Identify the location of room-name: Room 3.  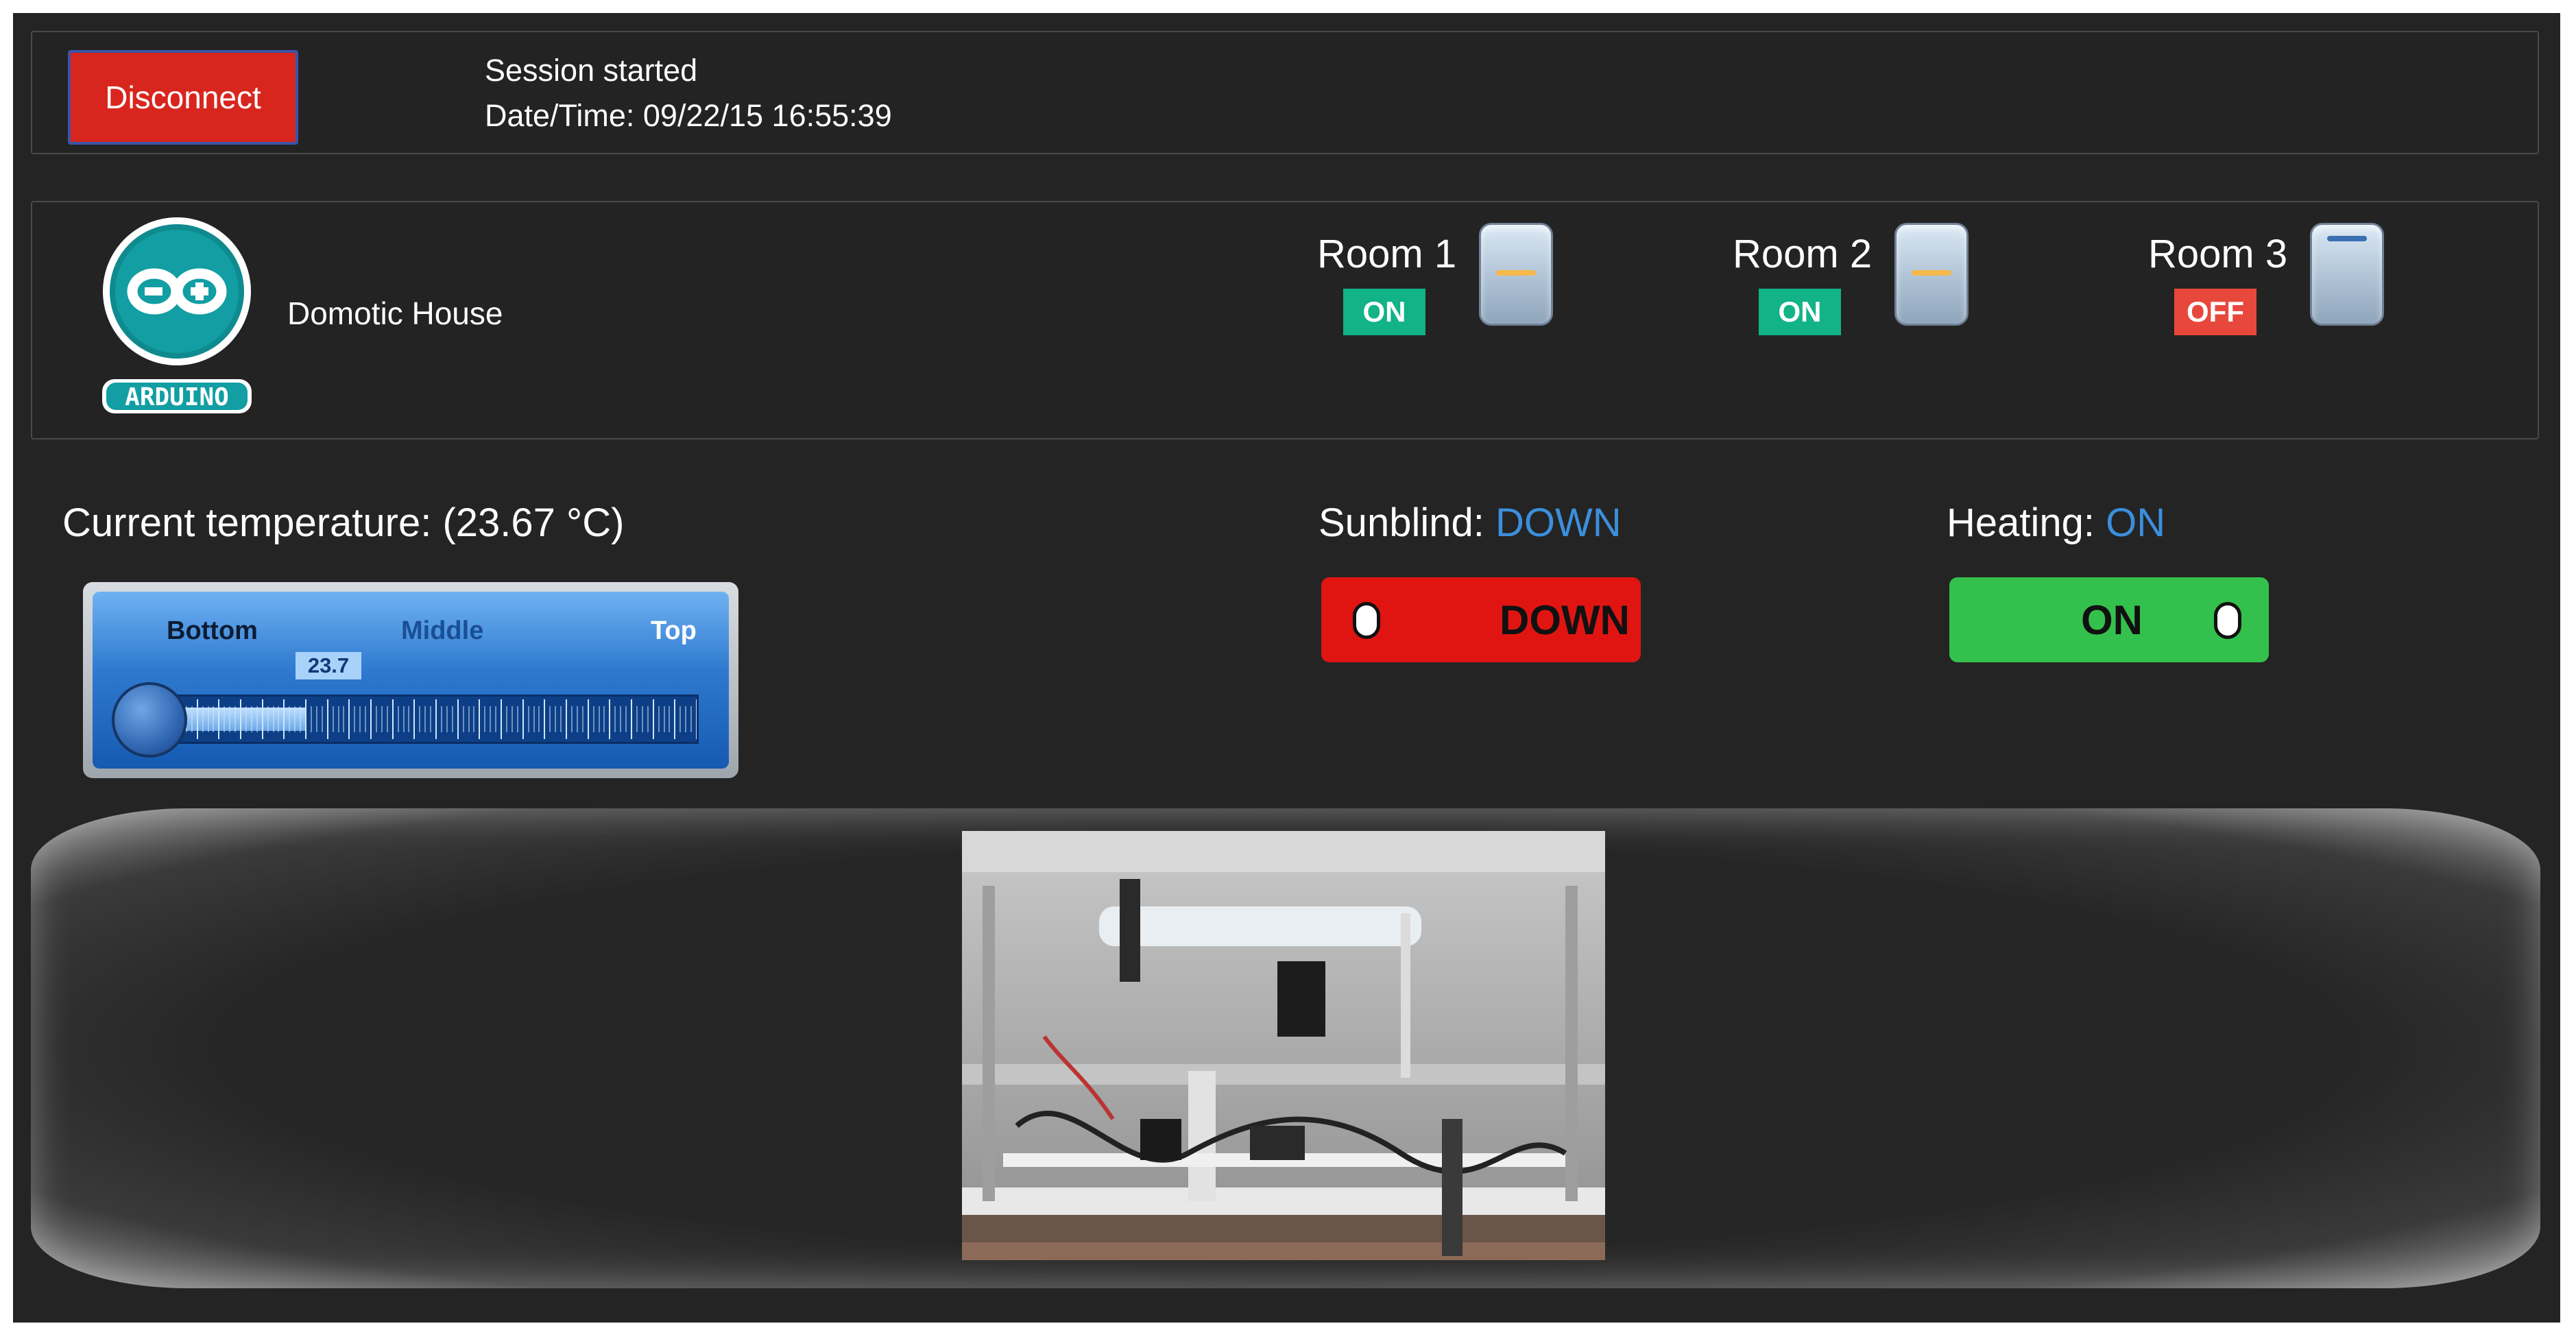
(2218, 254).